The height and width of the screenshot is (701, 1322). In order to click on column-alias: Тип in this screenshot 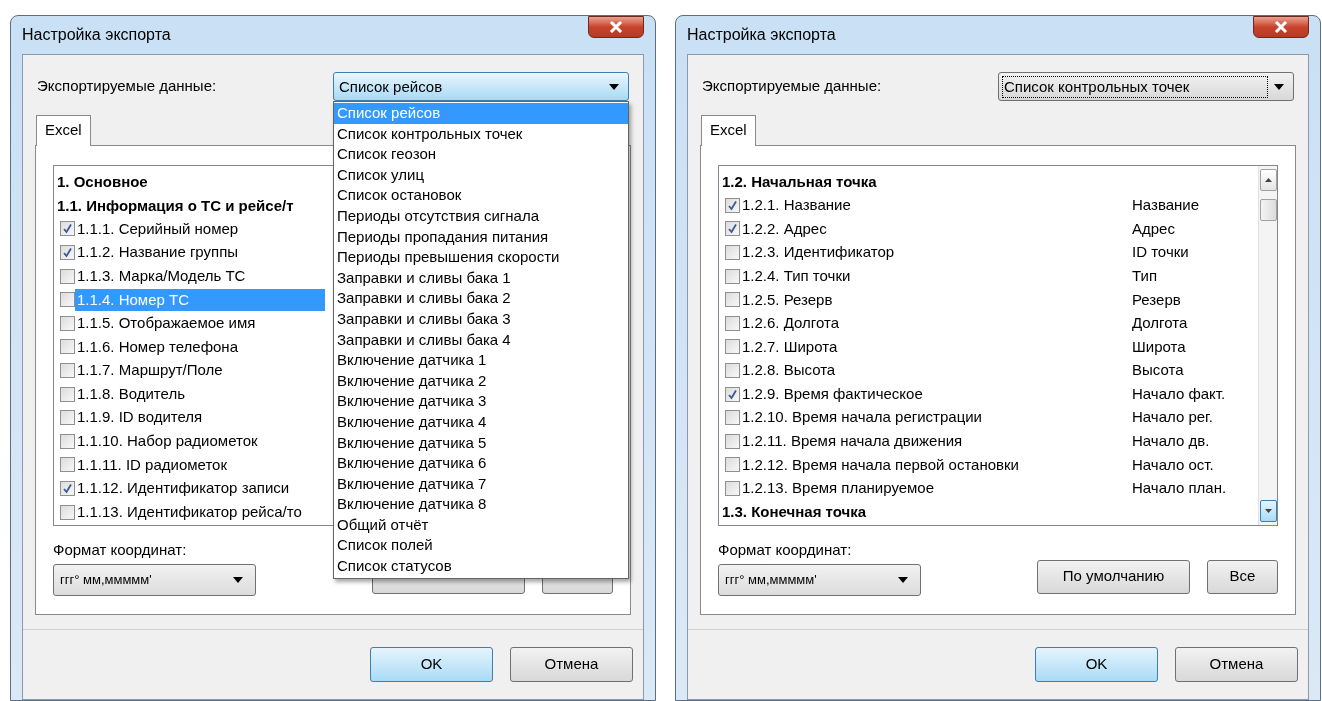, I will do `click(1144, 275)`.